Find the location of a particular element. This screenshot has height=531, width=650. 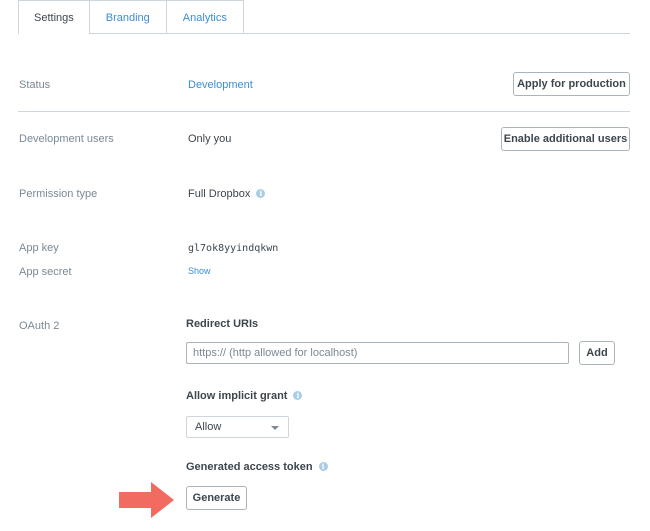

status-label: Status is located at coordinates (35, 85).